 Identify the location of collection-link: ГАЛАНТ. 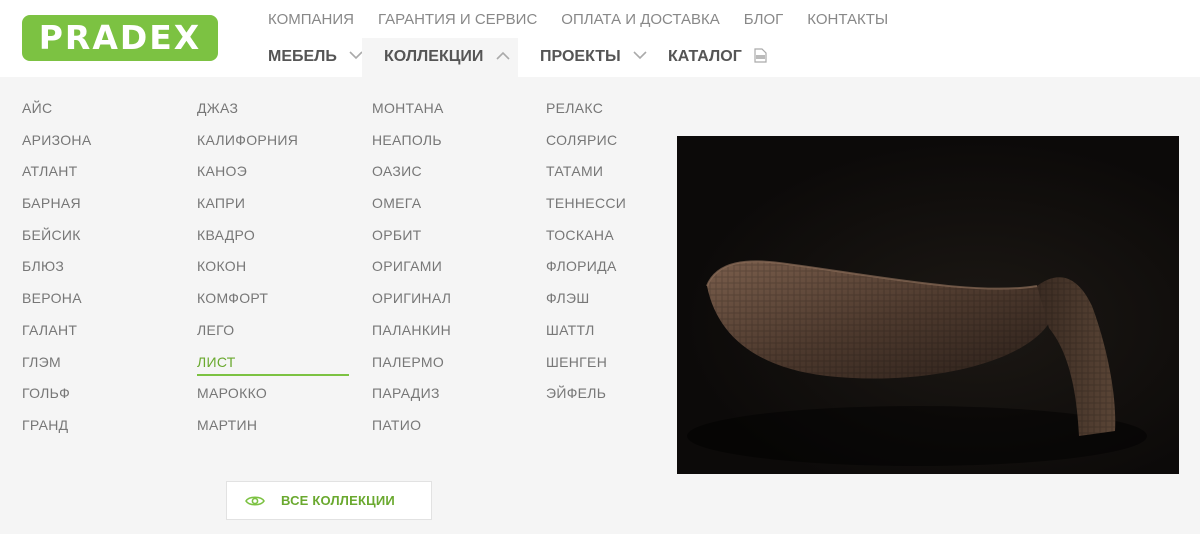
(56, 335).